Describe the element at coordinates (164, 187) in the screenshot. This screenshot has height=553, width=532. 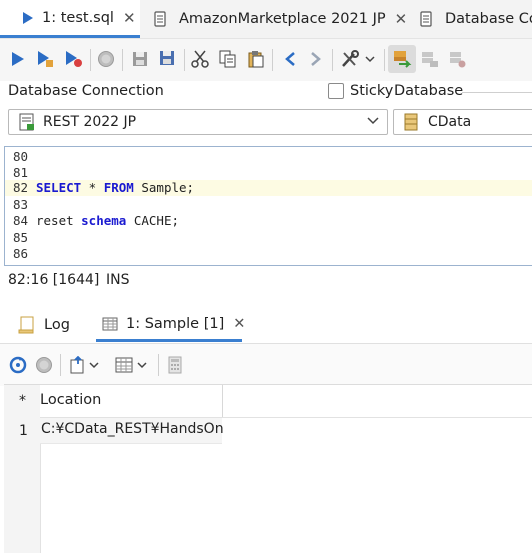
I see `sql-text: Sample;` at that location.